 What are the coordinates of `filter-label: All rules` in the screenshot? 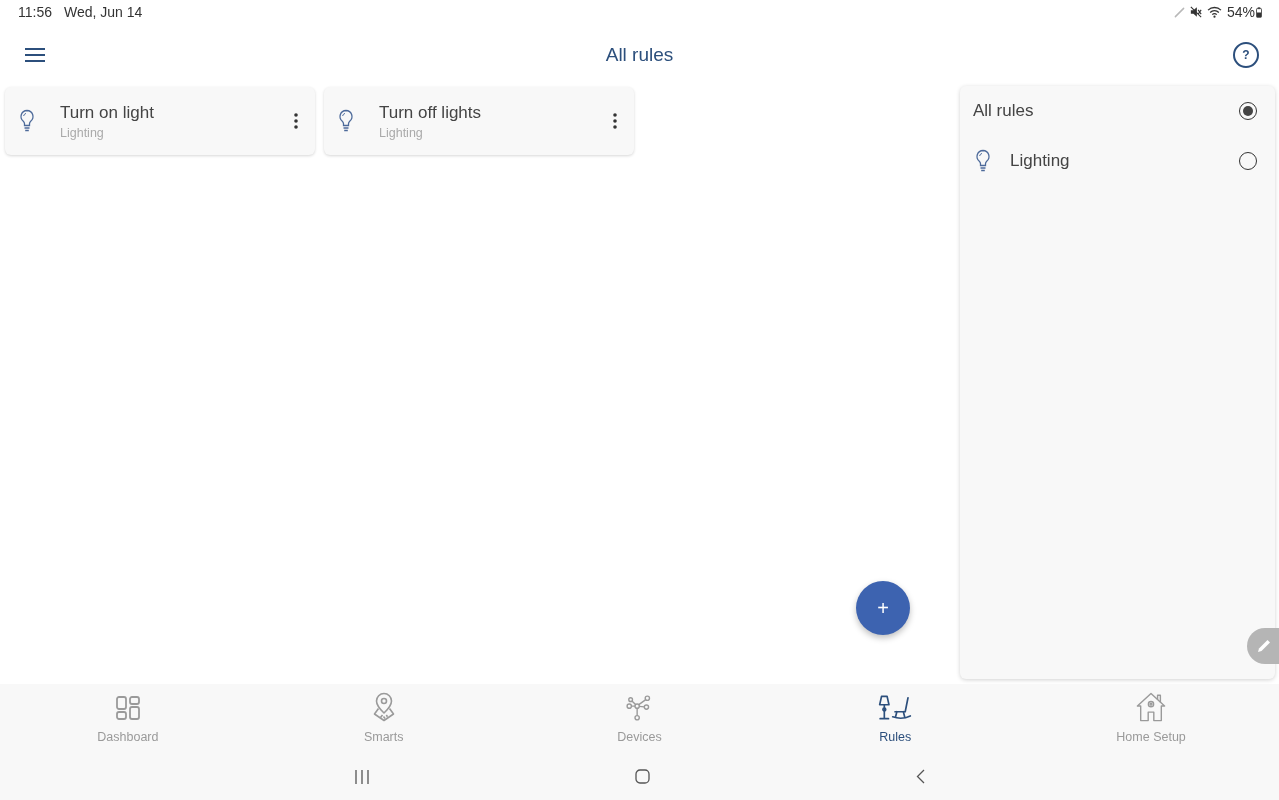 It's located at (1004, 111).